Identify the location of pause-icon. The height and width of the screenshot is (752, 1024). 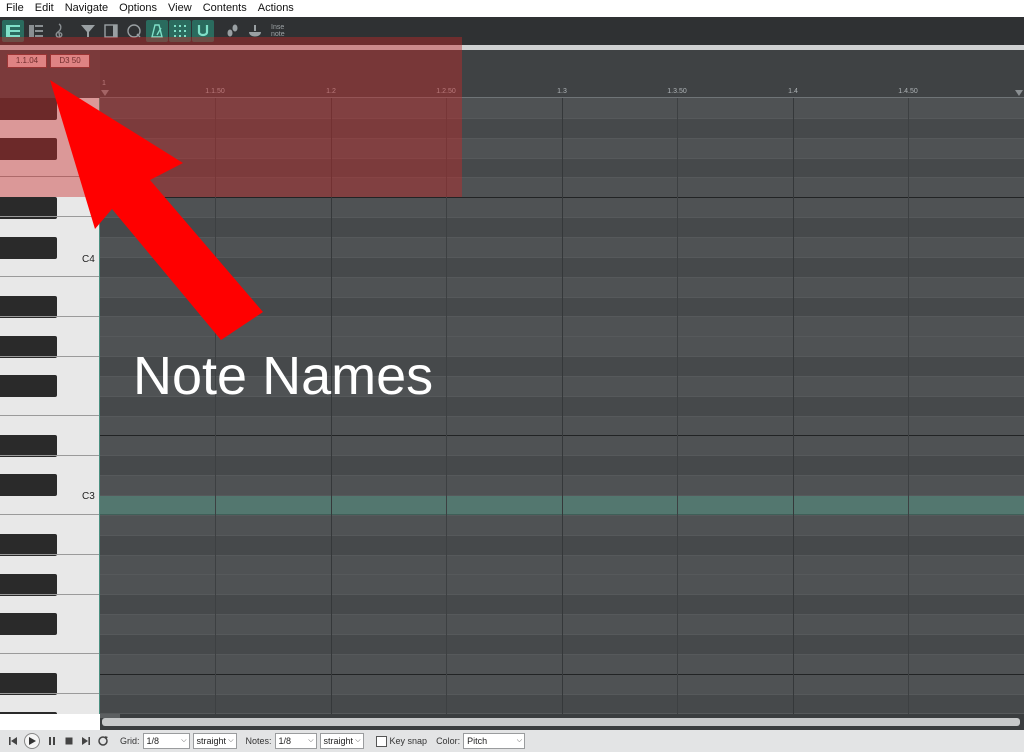
(51, 741).